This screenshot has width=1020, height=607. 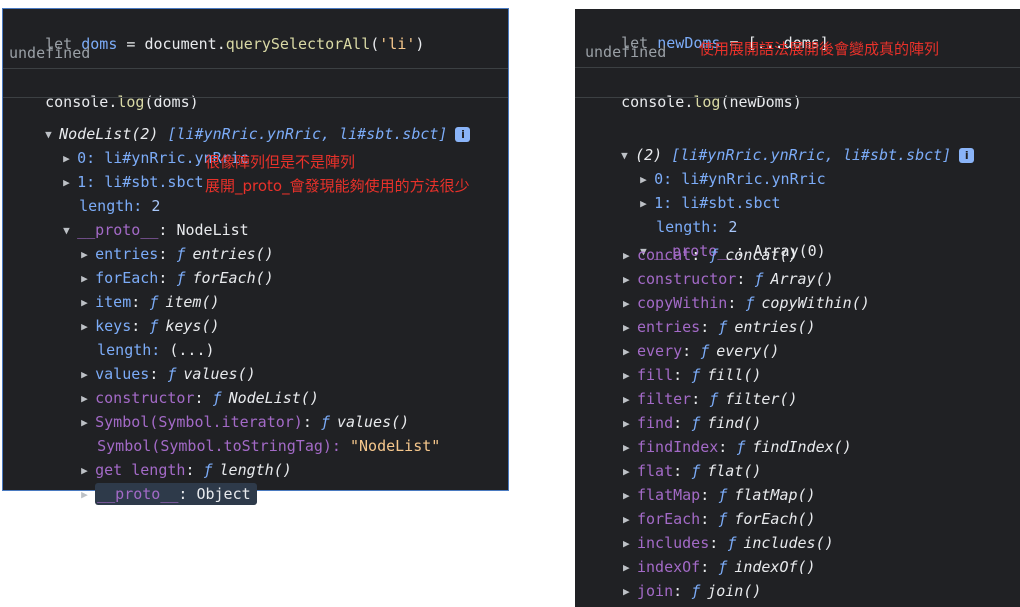 What do you see at coordinates (737, 447) in the screenshot?
I see `array-method-findindex: ▶ findIndex: ƒ findIndex()` at bounding box center [737, 447].